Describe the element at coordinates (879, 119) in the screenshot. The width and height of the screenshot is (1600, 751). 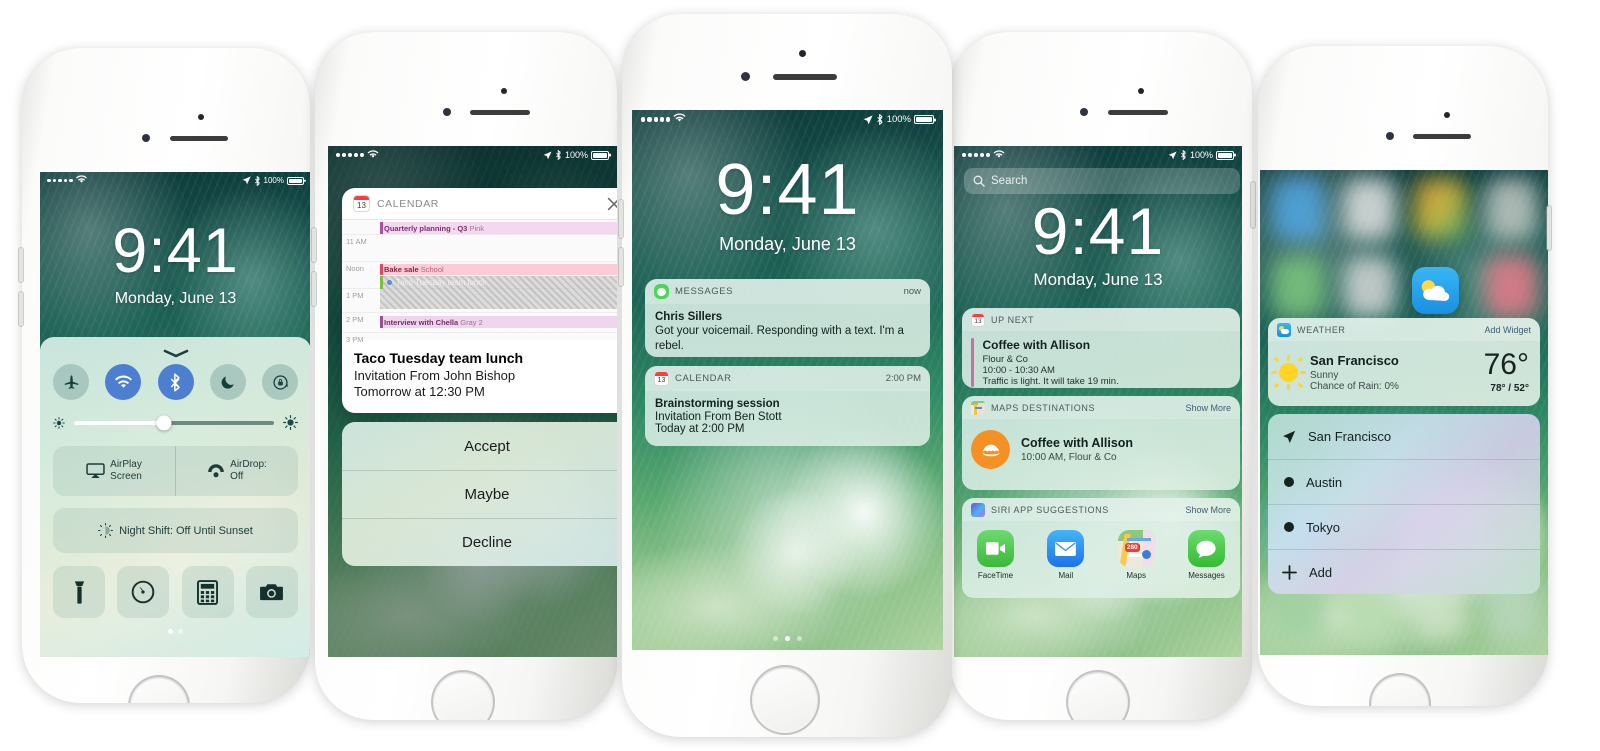
I see `bluetooth-icon` at that location.